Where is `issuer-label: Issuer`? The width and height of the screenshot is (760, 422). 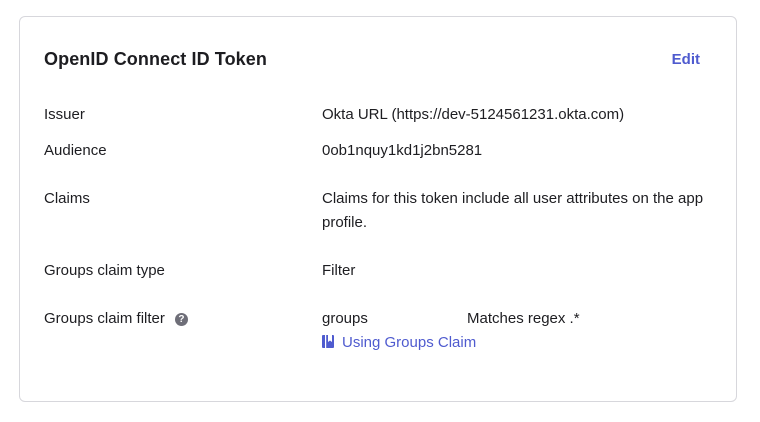
issuer-label: Issuer is located at coordinates (64, 114).